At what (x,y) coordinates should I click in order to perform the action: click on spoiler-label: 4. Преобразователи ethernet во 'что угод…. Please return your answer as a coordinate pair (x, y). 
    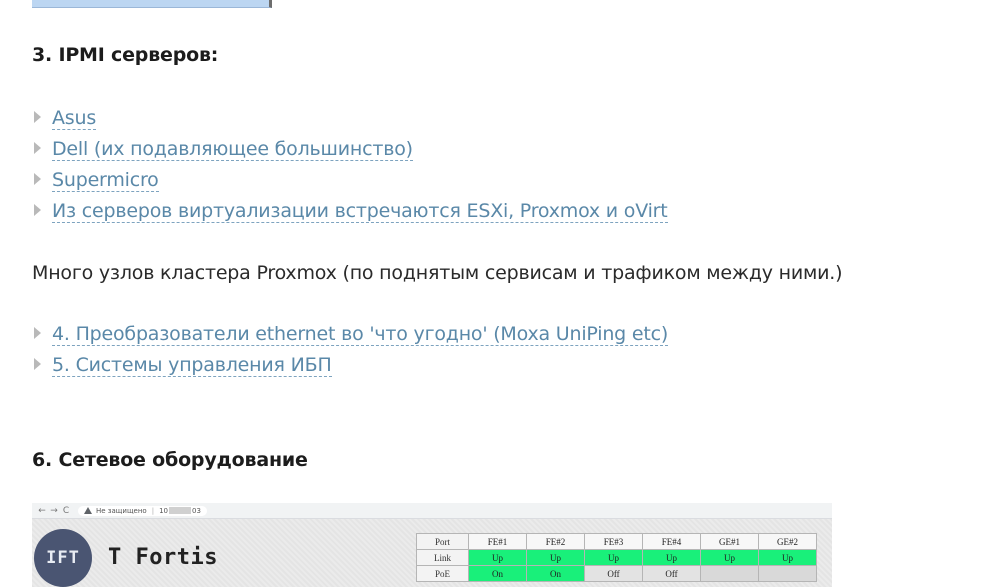
    Looking at the image, I should click on (360, 334).